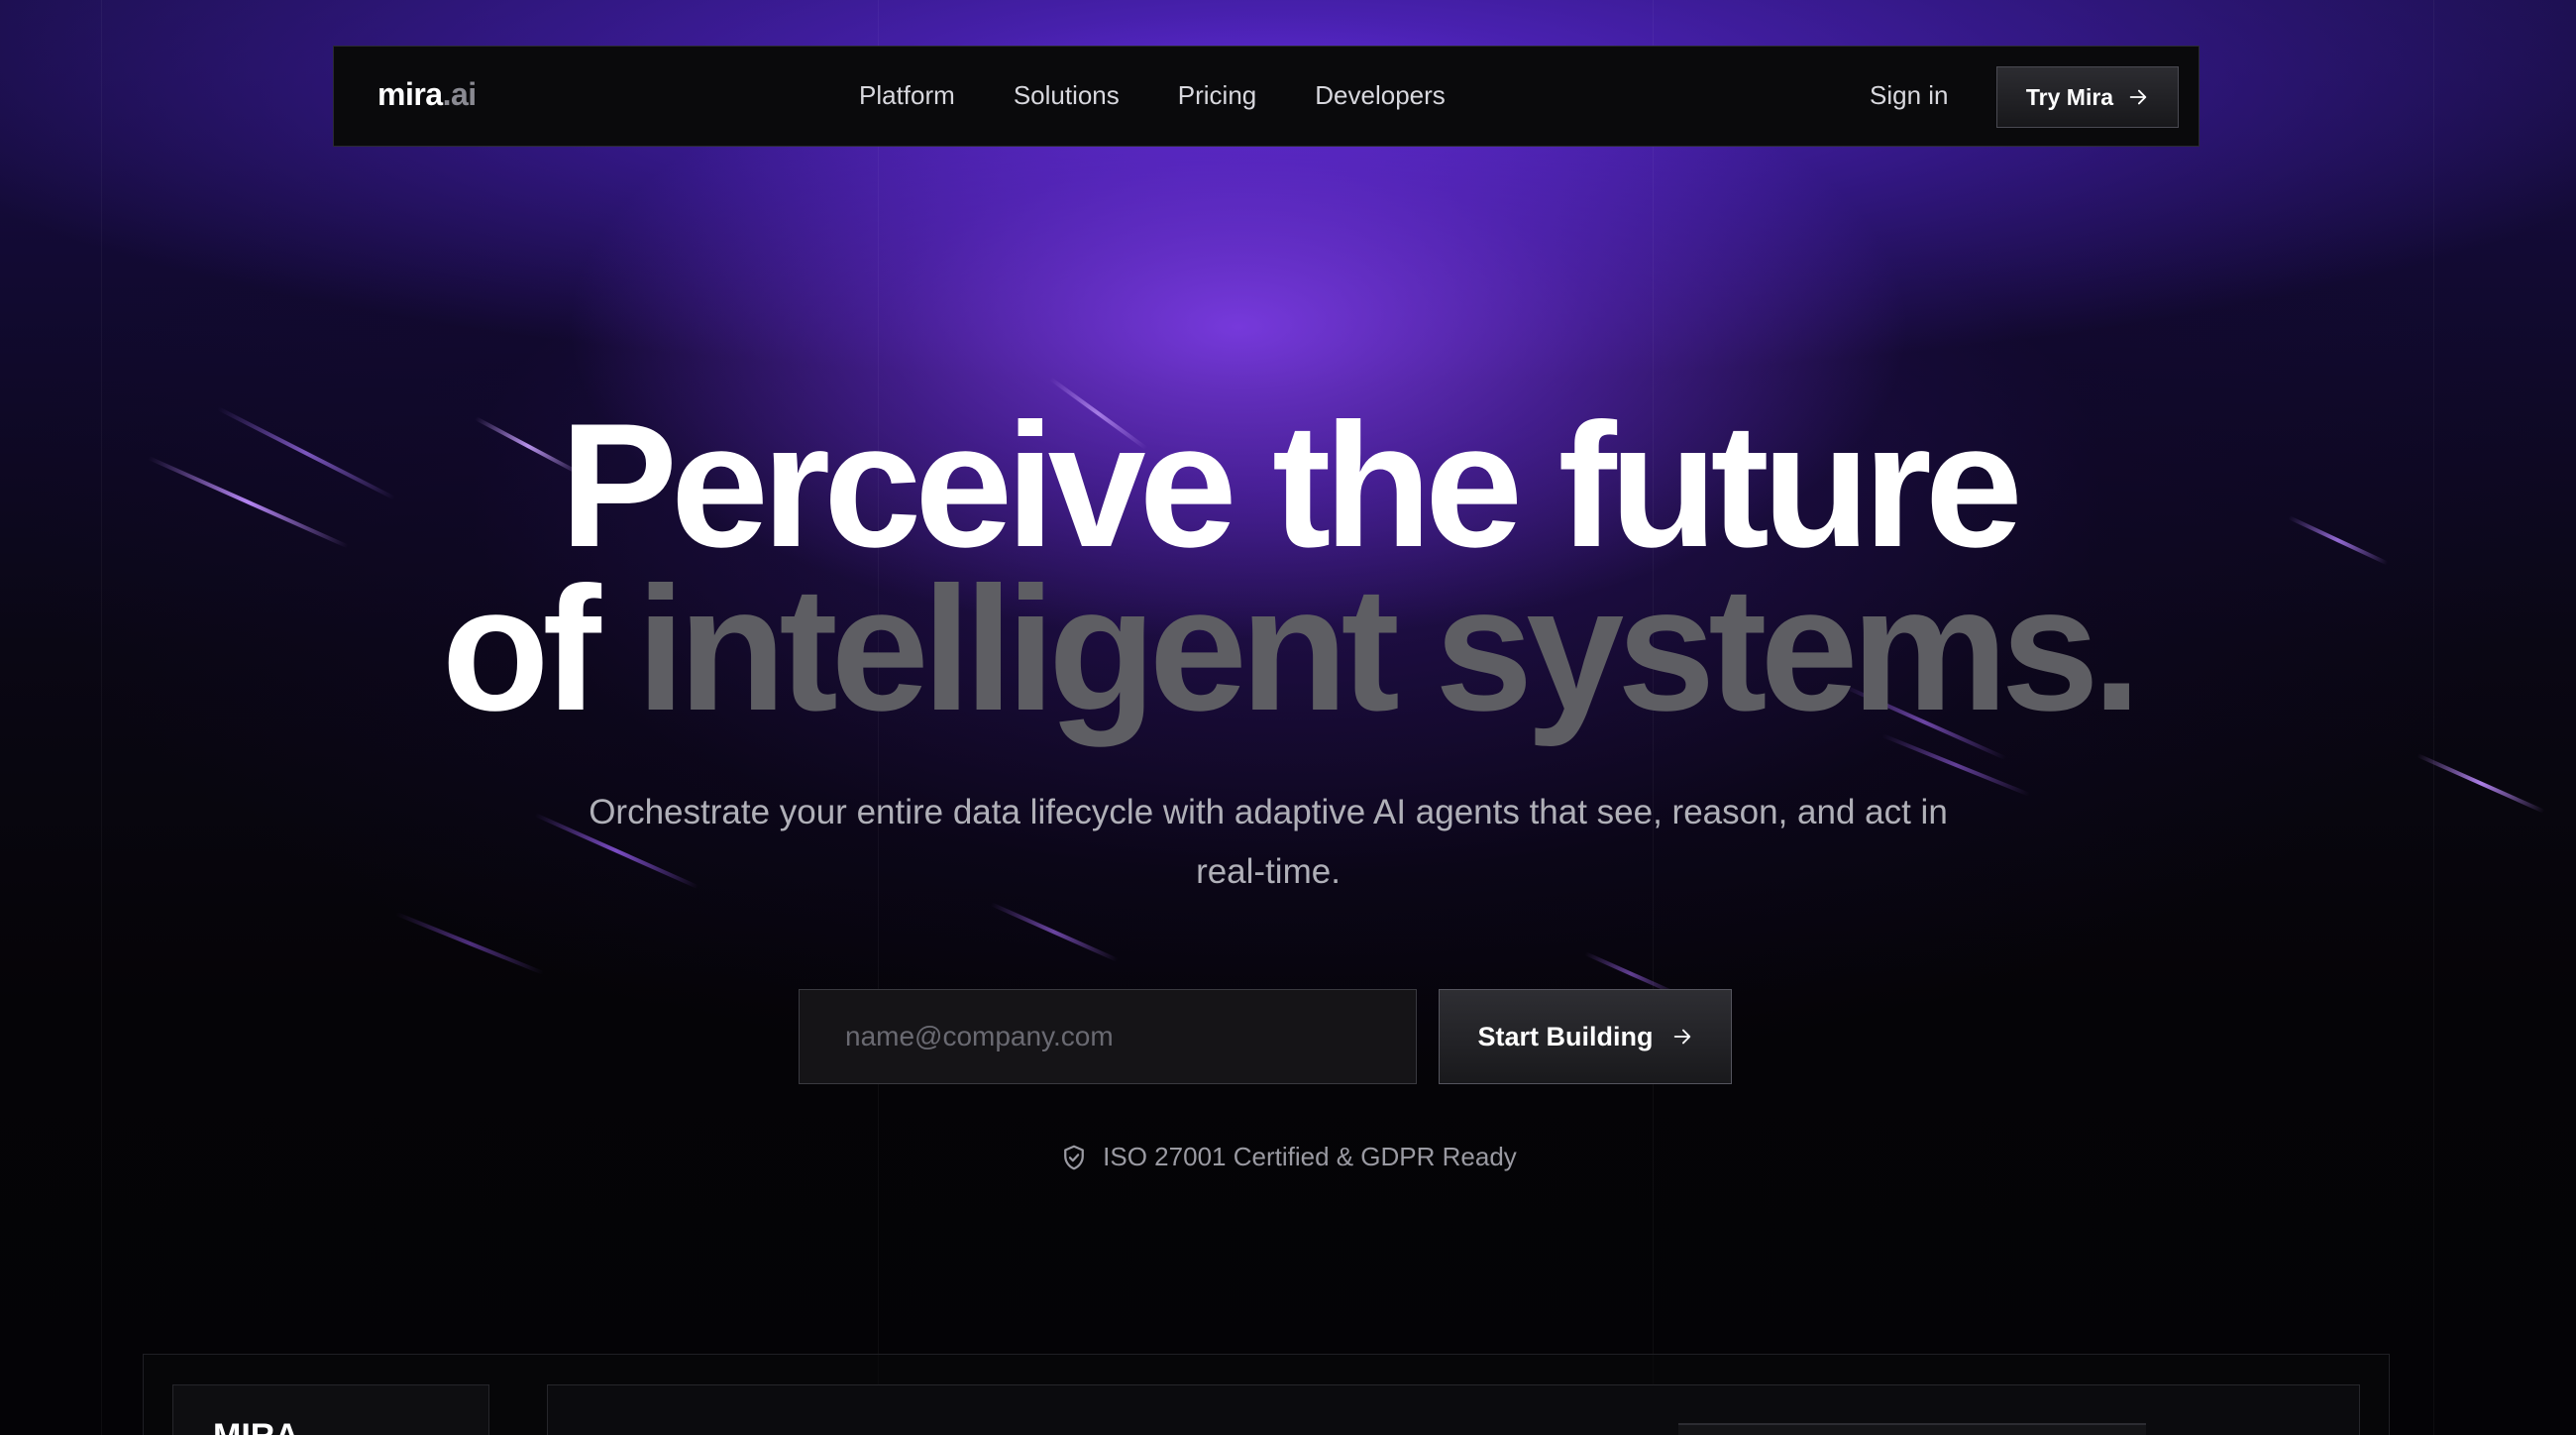  What do you see at coordinates (1310, 1157) in the screenshot?
I see `trust-text: ISO 27001 Certified & GDPR Ready` at bounding box center [1310, 1157].